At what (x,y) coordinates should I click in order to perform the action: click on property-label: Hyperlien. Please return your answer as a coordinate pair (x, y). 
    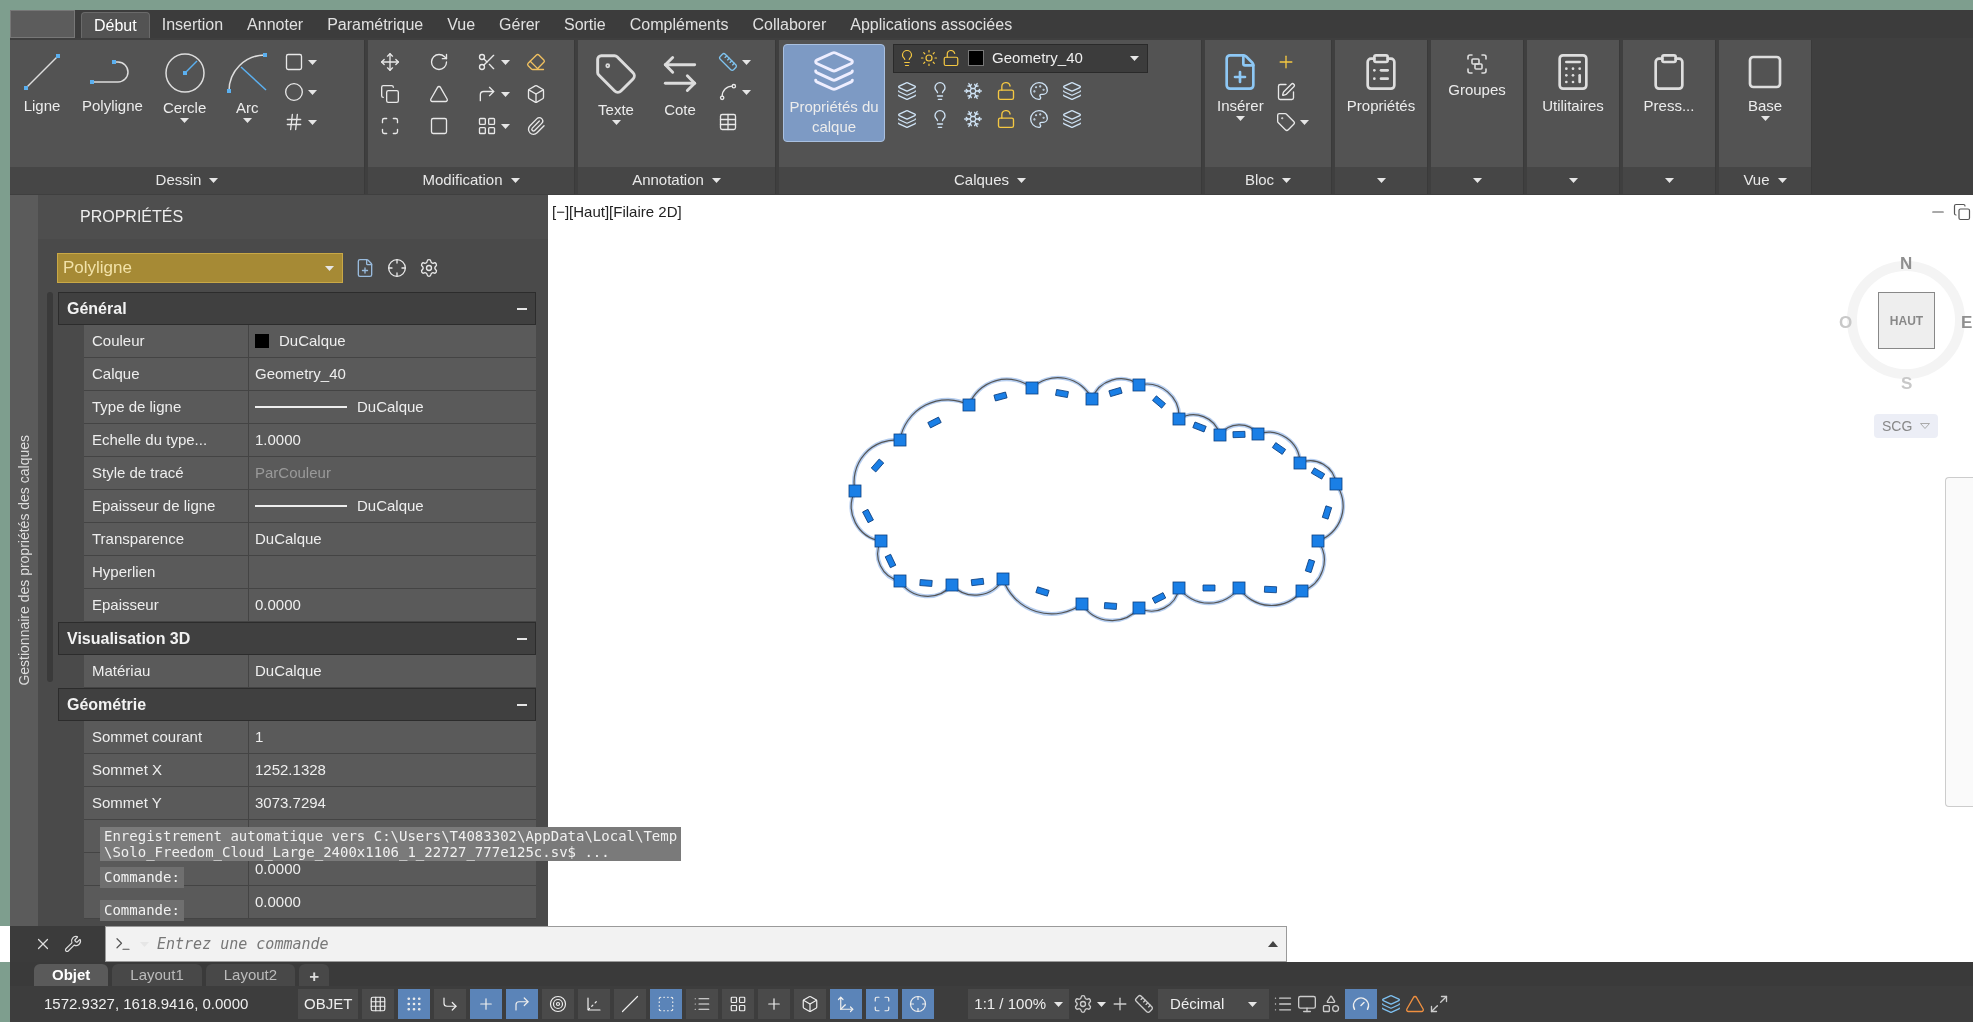
    Looking at the image, I should click on (124, 571).